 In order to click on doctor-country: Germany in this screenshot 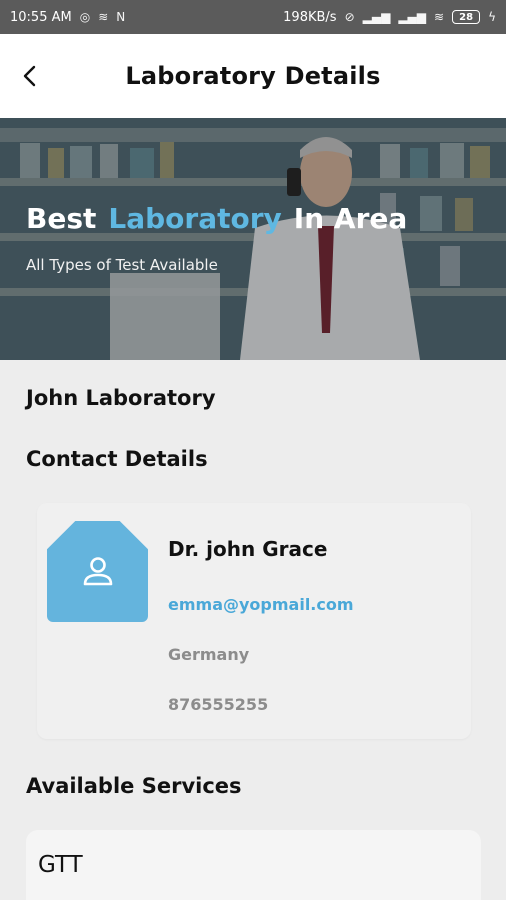, I will do `click(209, 654)`.